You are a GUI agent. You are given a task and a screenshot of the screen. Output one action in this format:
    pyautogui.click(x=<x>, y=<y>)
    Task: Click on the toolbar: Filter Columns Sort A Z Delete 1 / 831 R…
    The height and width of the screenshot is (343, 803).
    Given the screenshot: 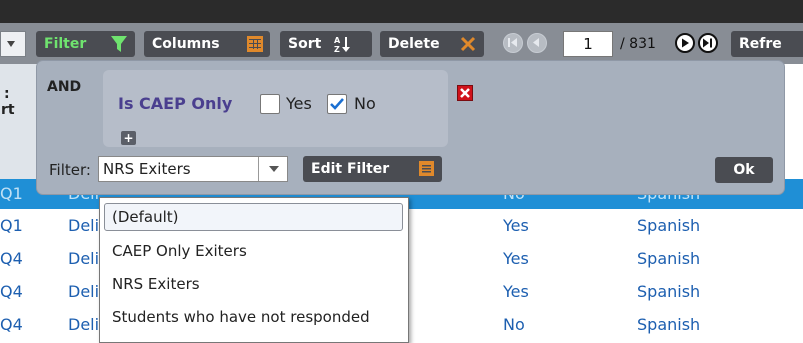 What is the action you would take?
    pyautogui.click(x=401, y=43)
    